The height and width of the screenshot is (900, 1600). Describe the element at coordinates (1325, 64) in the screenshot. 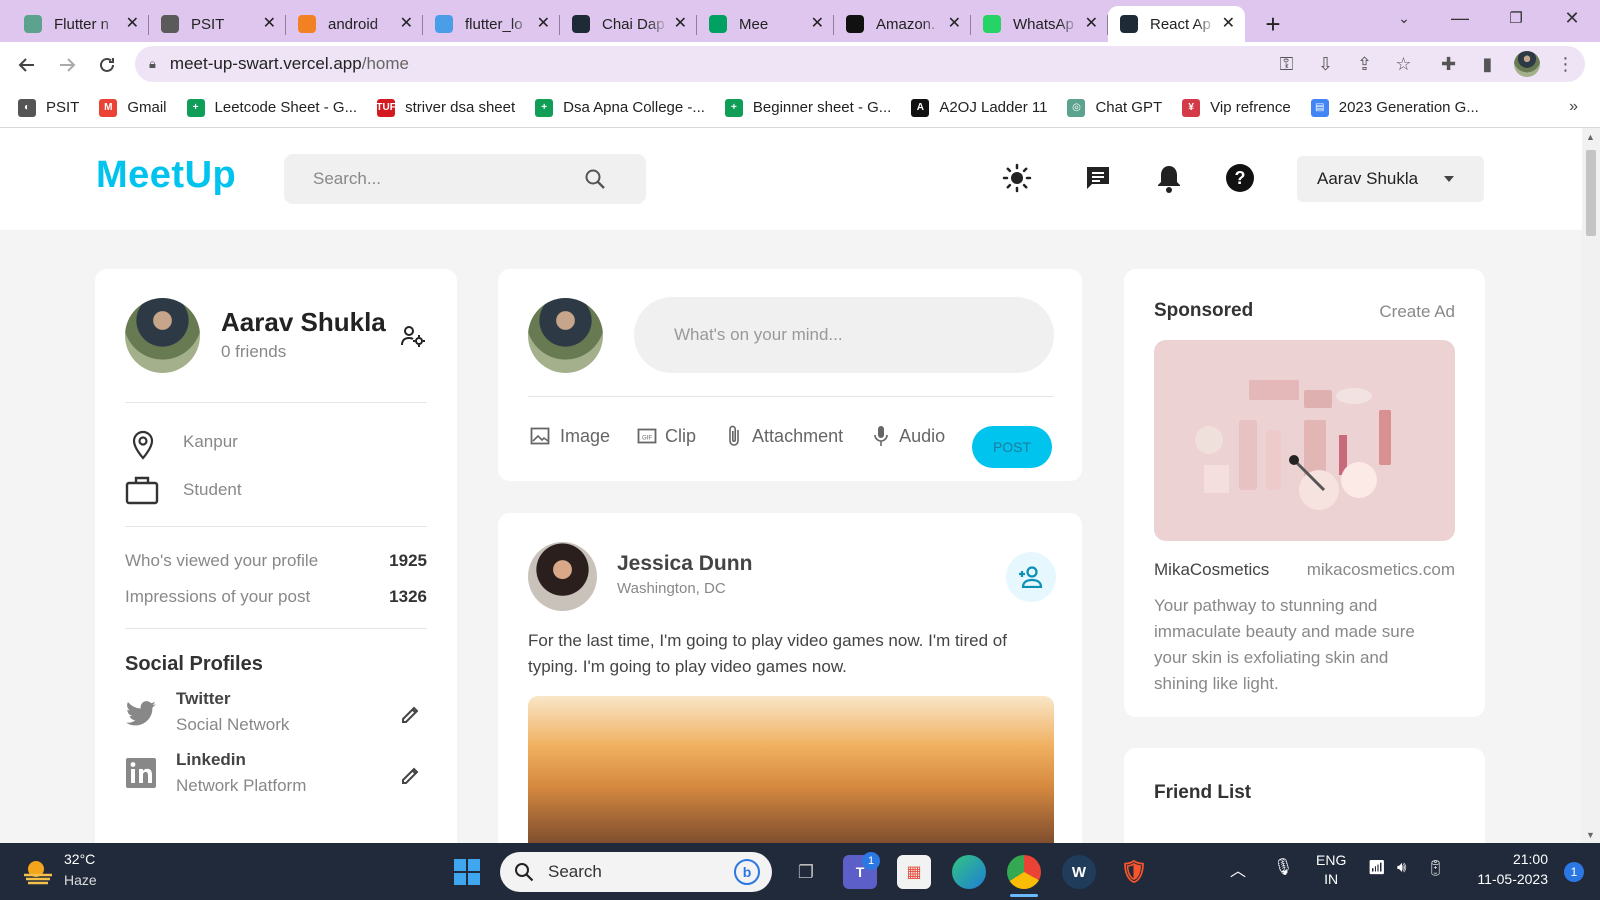

I see `install-app-icon: ⇩` at that location.